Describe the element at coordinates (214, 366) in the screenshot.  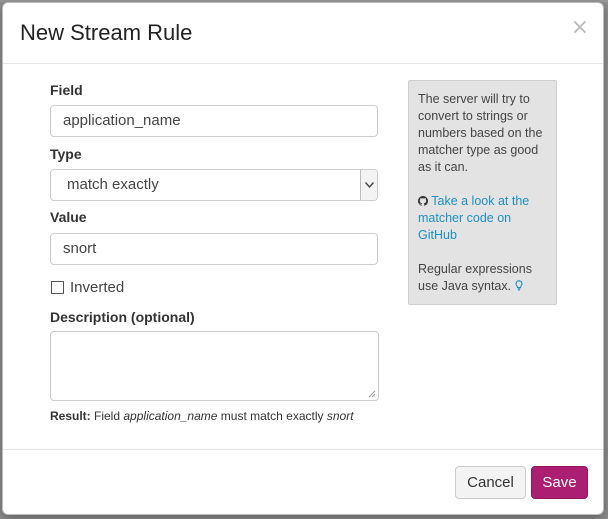
I see `description-textarea` at that location.